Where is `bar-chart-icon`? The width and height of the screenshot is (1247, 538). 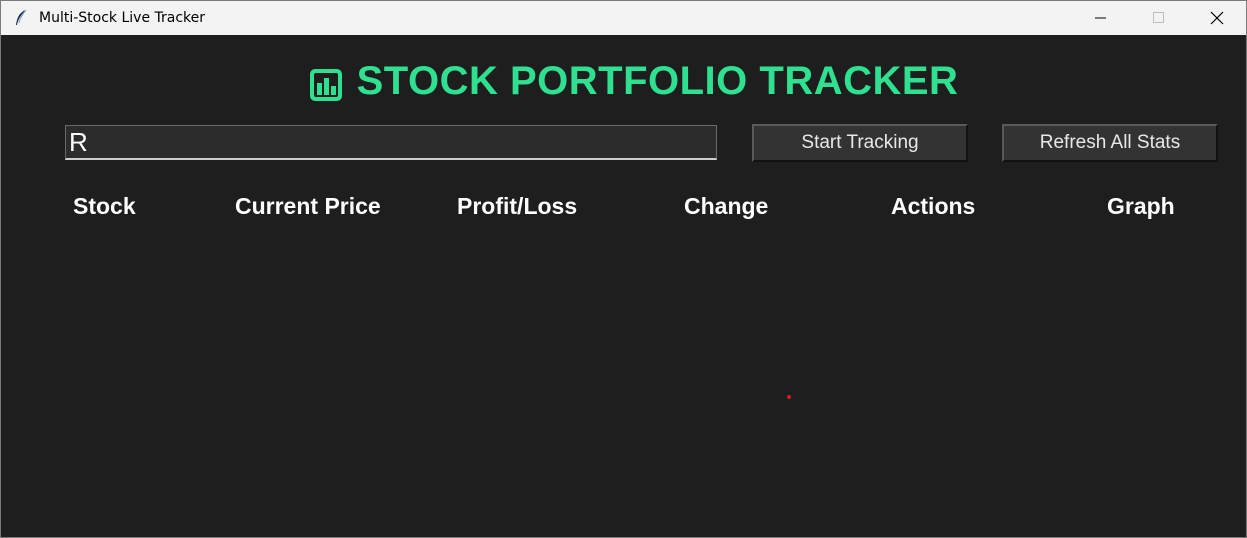
bar-chart-icon is located at coordinates (326, 85).